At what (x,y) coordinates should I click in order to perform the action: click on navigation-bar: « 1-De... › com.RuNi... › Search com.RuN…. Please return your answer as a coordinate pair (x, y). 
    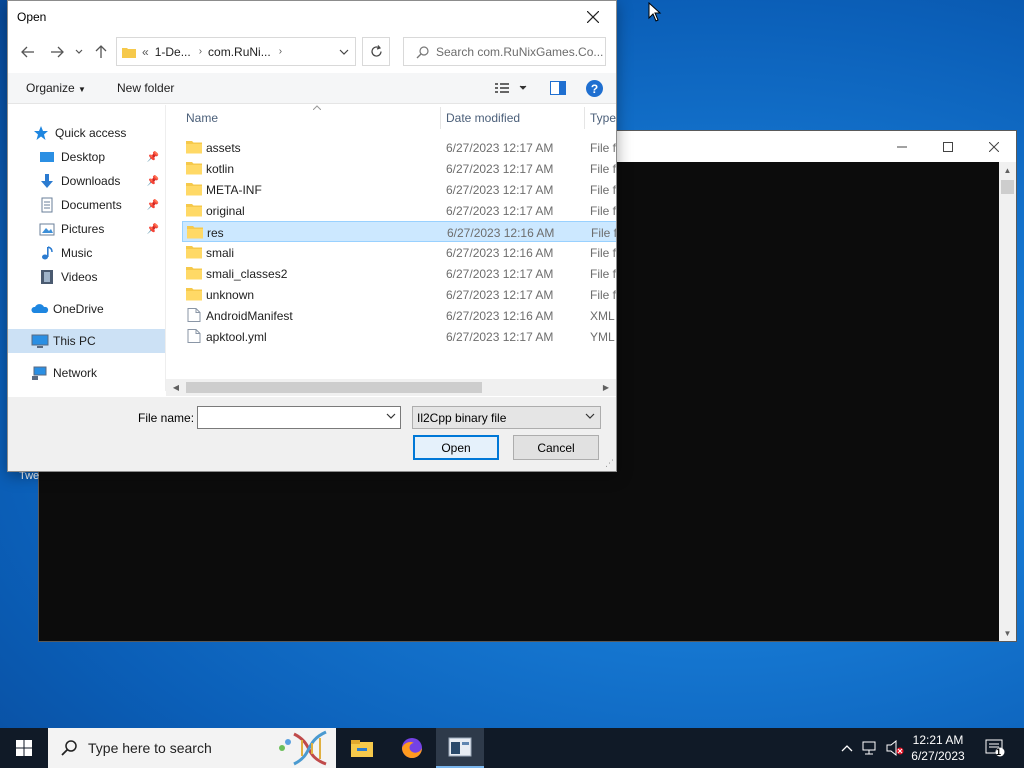
    Looking at the image, I should click on (312, 52).